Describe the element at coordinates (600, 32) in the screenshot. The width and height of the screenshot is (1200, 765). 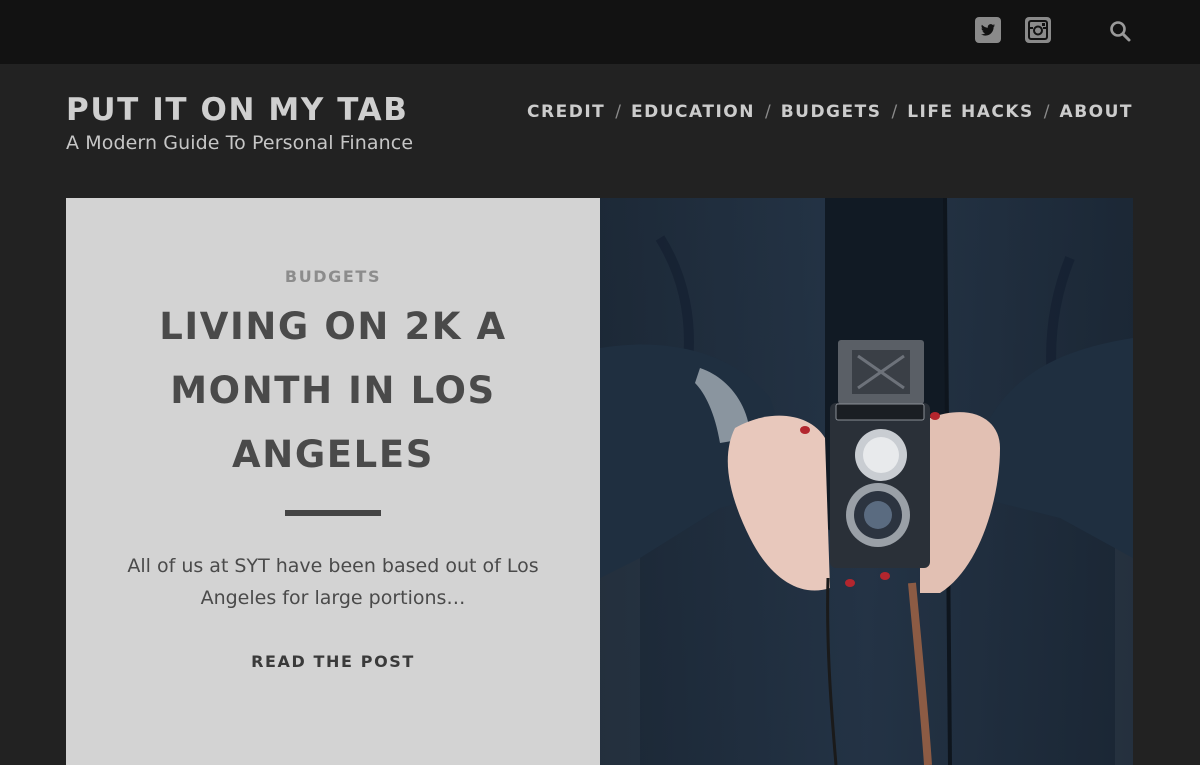
I see `top-bar` at that location.